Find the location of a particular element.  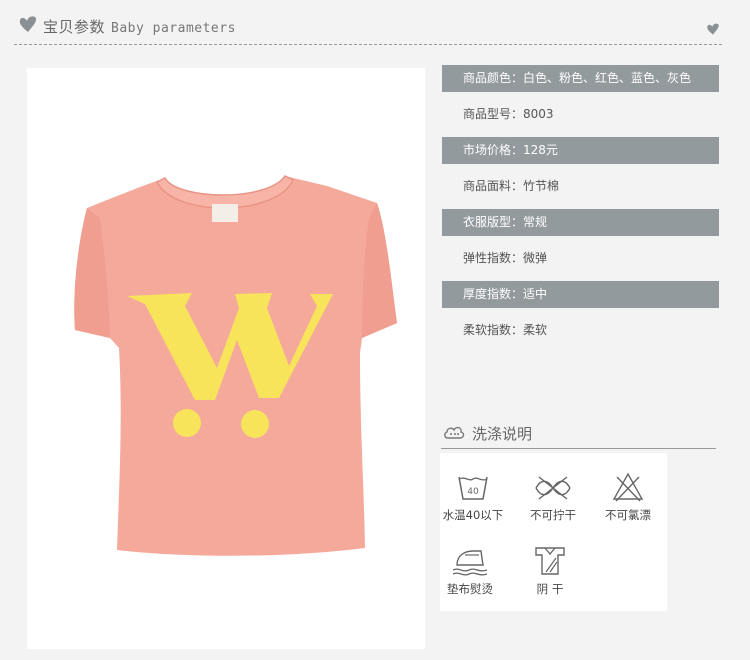

param-color: 商品颜色：白色、粉色、红色、蓝色、灰色 is located at coordinates (580, 78).